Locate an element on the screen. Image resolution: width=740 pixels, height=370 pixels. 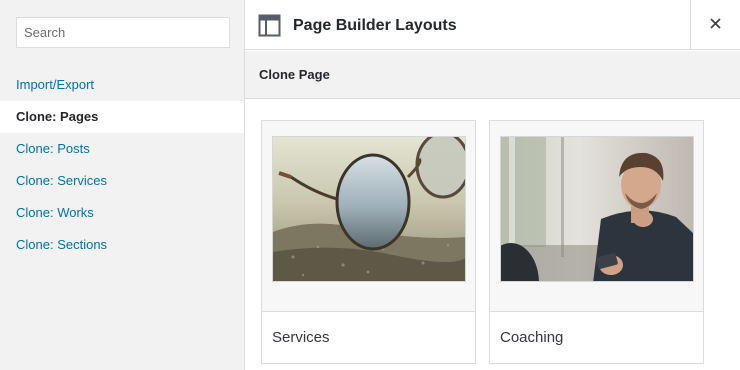
section-title: Clone Page is located at coordinates (294, 74).